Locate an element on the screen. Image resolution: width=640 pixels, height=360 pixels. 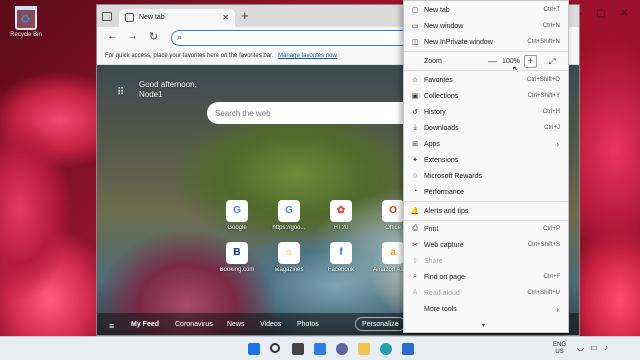
menu-item-inprivate: ◫ New InPrivate window Ctrl+Shift+N is located at coordinates (486, 42).